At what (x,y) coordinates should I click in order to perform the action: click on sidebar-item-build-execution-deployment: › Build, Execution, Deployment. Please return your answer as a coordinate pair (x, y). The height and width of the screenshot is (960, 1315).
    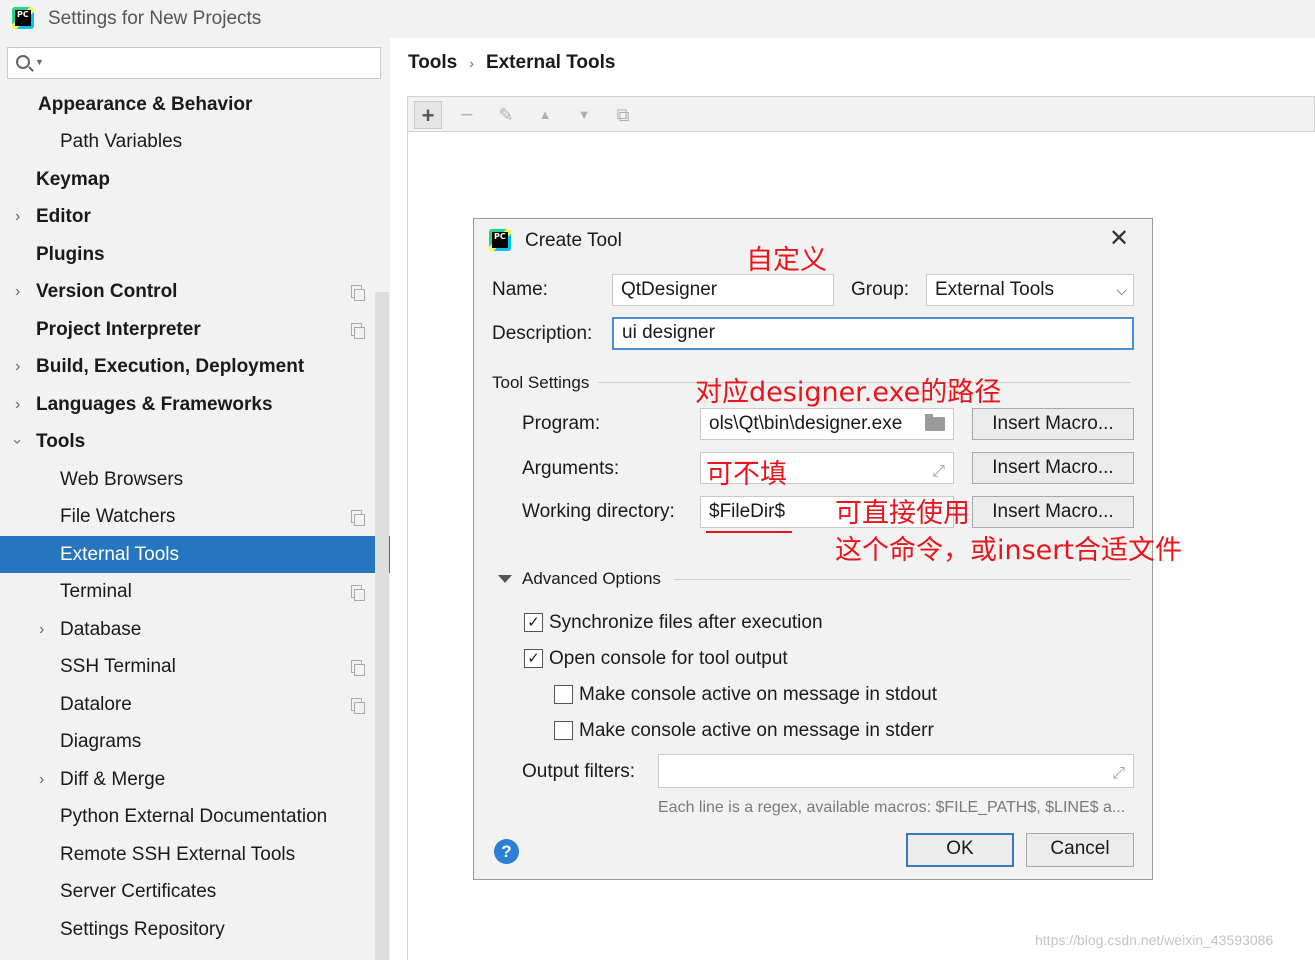
    Looking at the image, I should click on (195, 366).